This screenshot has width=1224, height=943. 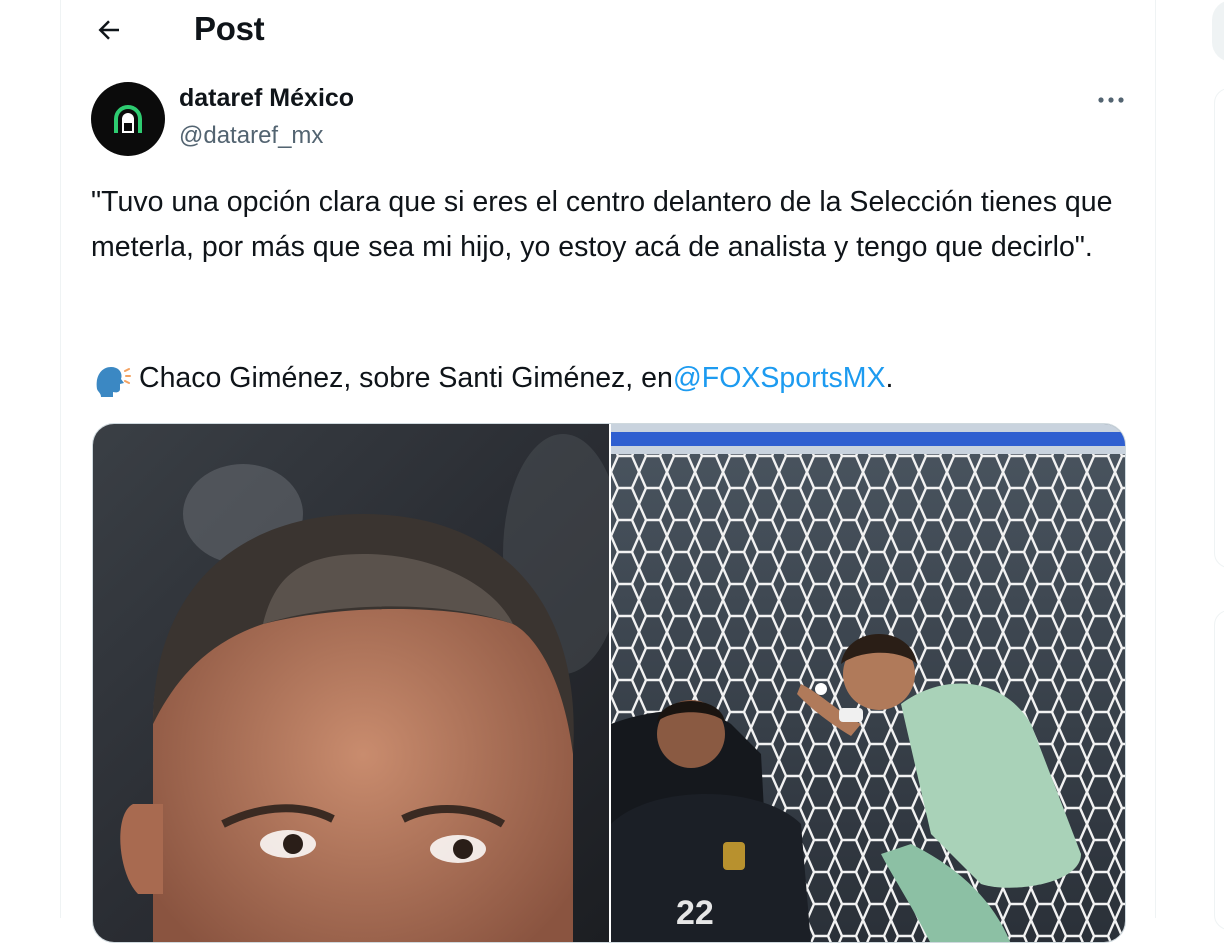 What do you see at coordinates (266, 98) in the screenshot?
I see `author-name: dataref México` at bounding box center [266, 98].